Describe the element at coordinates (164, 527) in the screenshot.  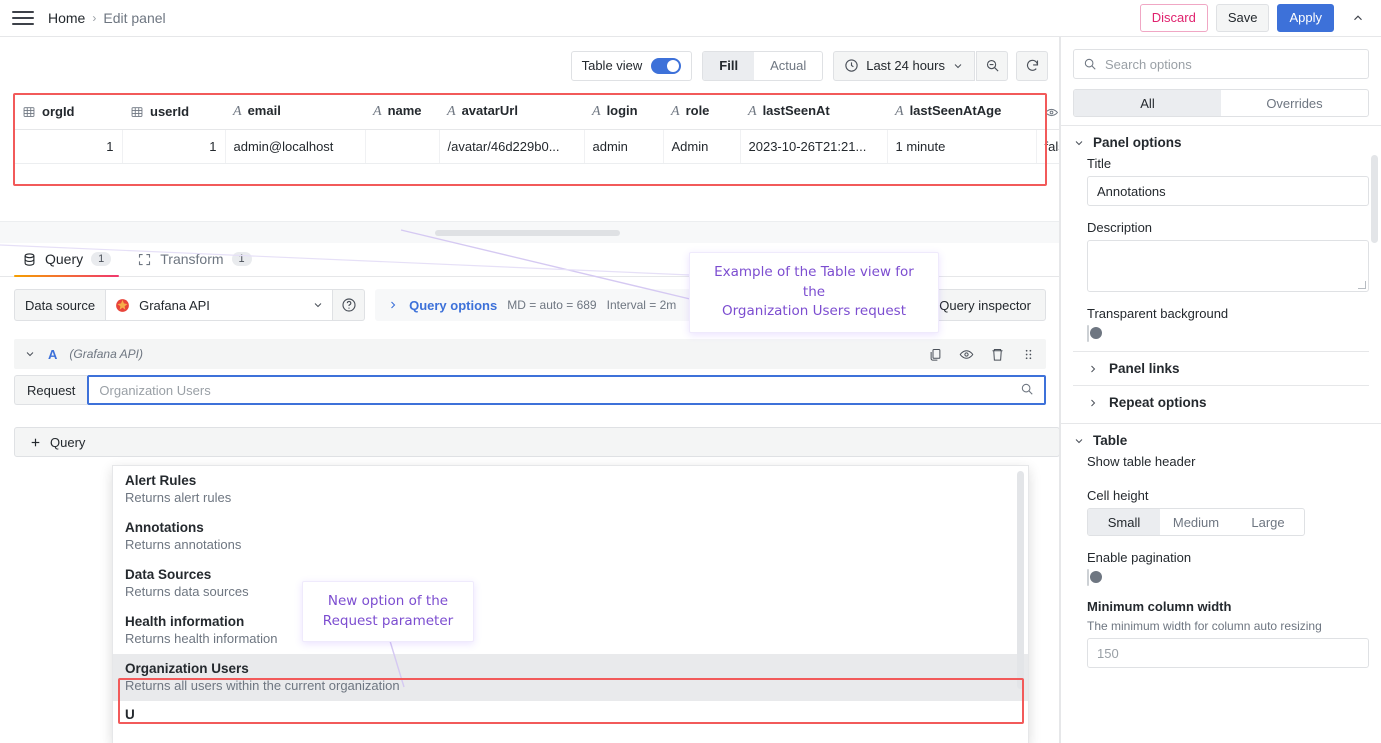
I see `dropdown-option-title: Annotations` at that location.